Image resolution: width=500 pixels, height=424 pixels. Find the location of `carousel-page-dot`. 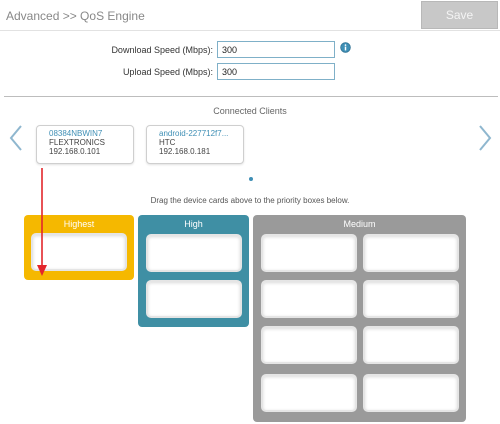

carousel-page-dot is located at coordinates (251, 179).